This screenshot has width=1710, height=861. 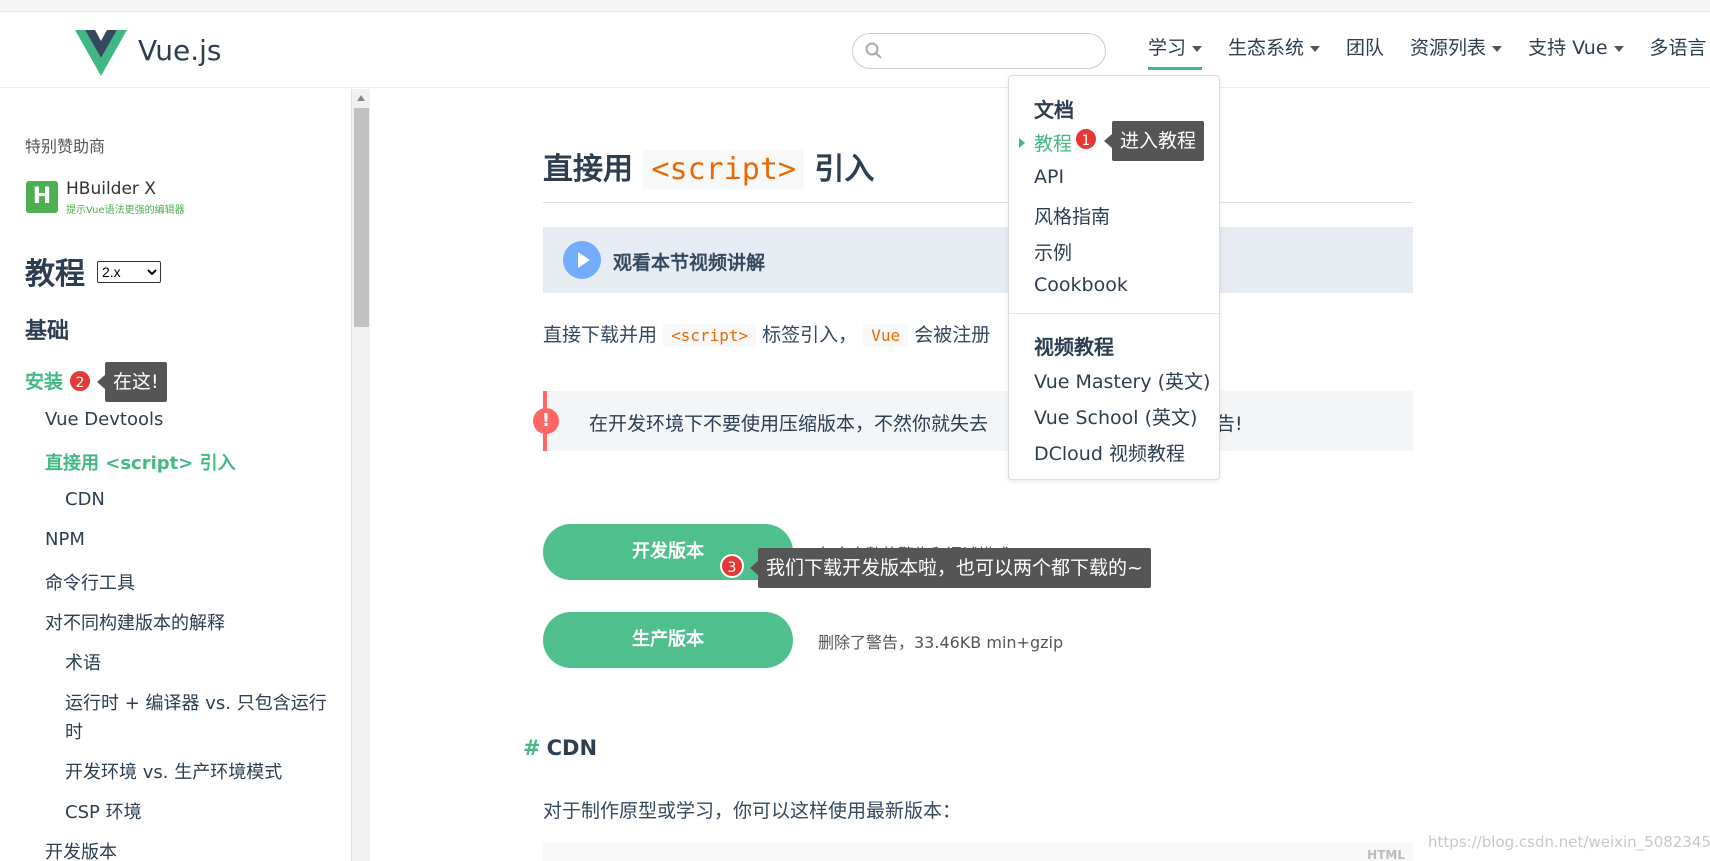 What do you see at coordinates (1175, 52) in the screenshot?
I see `nav-learn: 学习` at bounding box center [1175, 52].